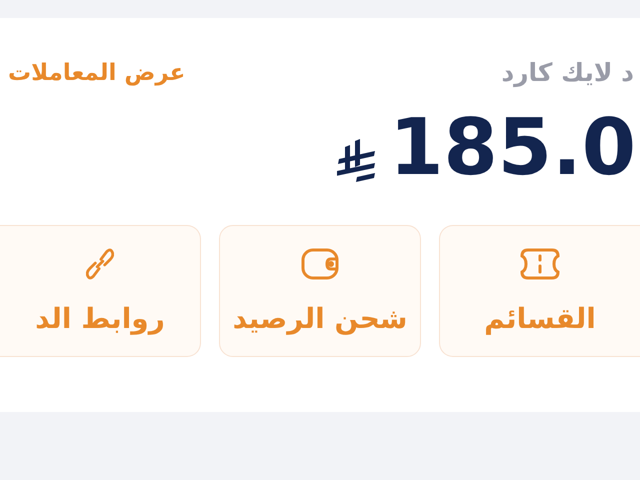 The image size is (640, 480). I want to click on action-tile: القسائم, so click(539, 291).